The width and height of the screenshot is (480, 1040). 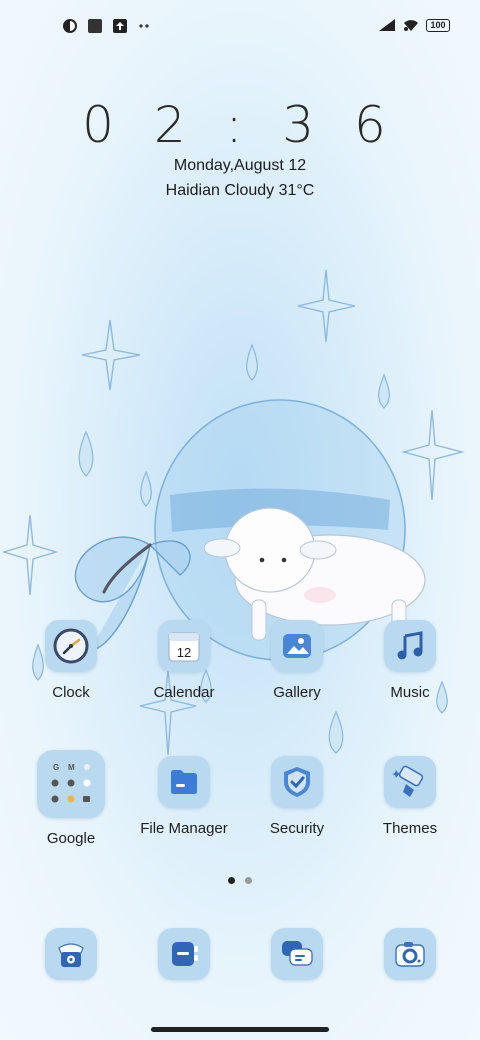 What do you see at coordinates (56, 767) in the screenshot?
I see `svg-text: G` at bounding box center [56, 767].